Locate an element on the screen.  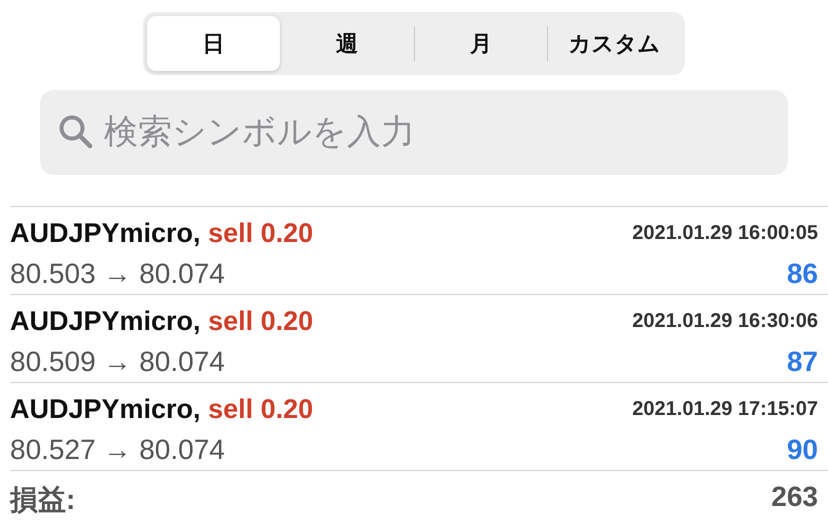
search-field: 検索シンボルを入力 is located at coordinates (414, 132).